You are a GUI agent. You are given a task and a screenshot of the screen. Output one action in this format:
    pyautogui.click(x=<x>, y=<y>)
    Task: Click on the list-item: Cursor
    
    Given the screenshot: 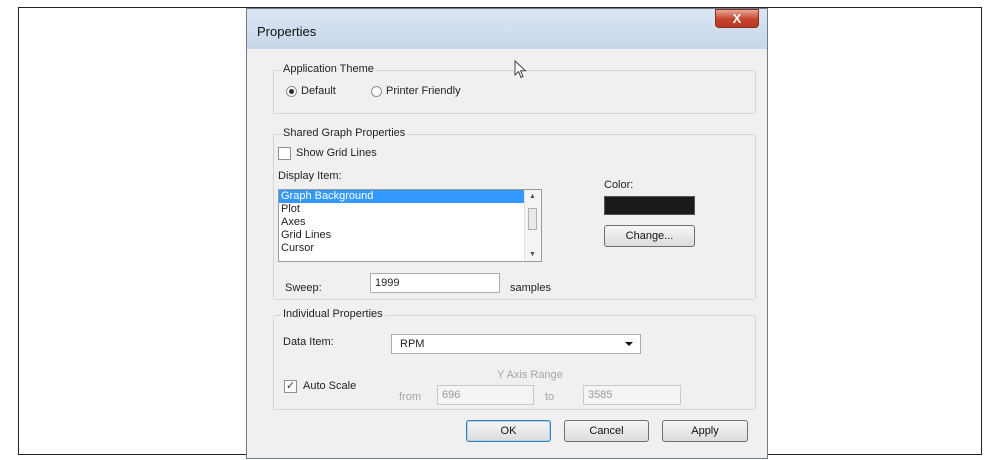 What is the action you would take?
    pyautogui.click(x=410, y=248)
    